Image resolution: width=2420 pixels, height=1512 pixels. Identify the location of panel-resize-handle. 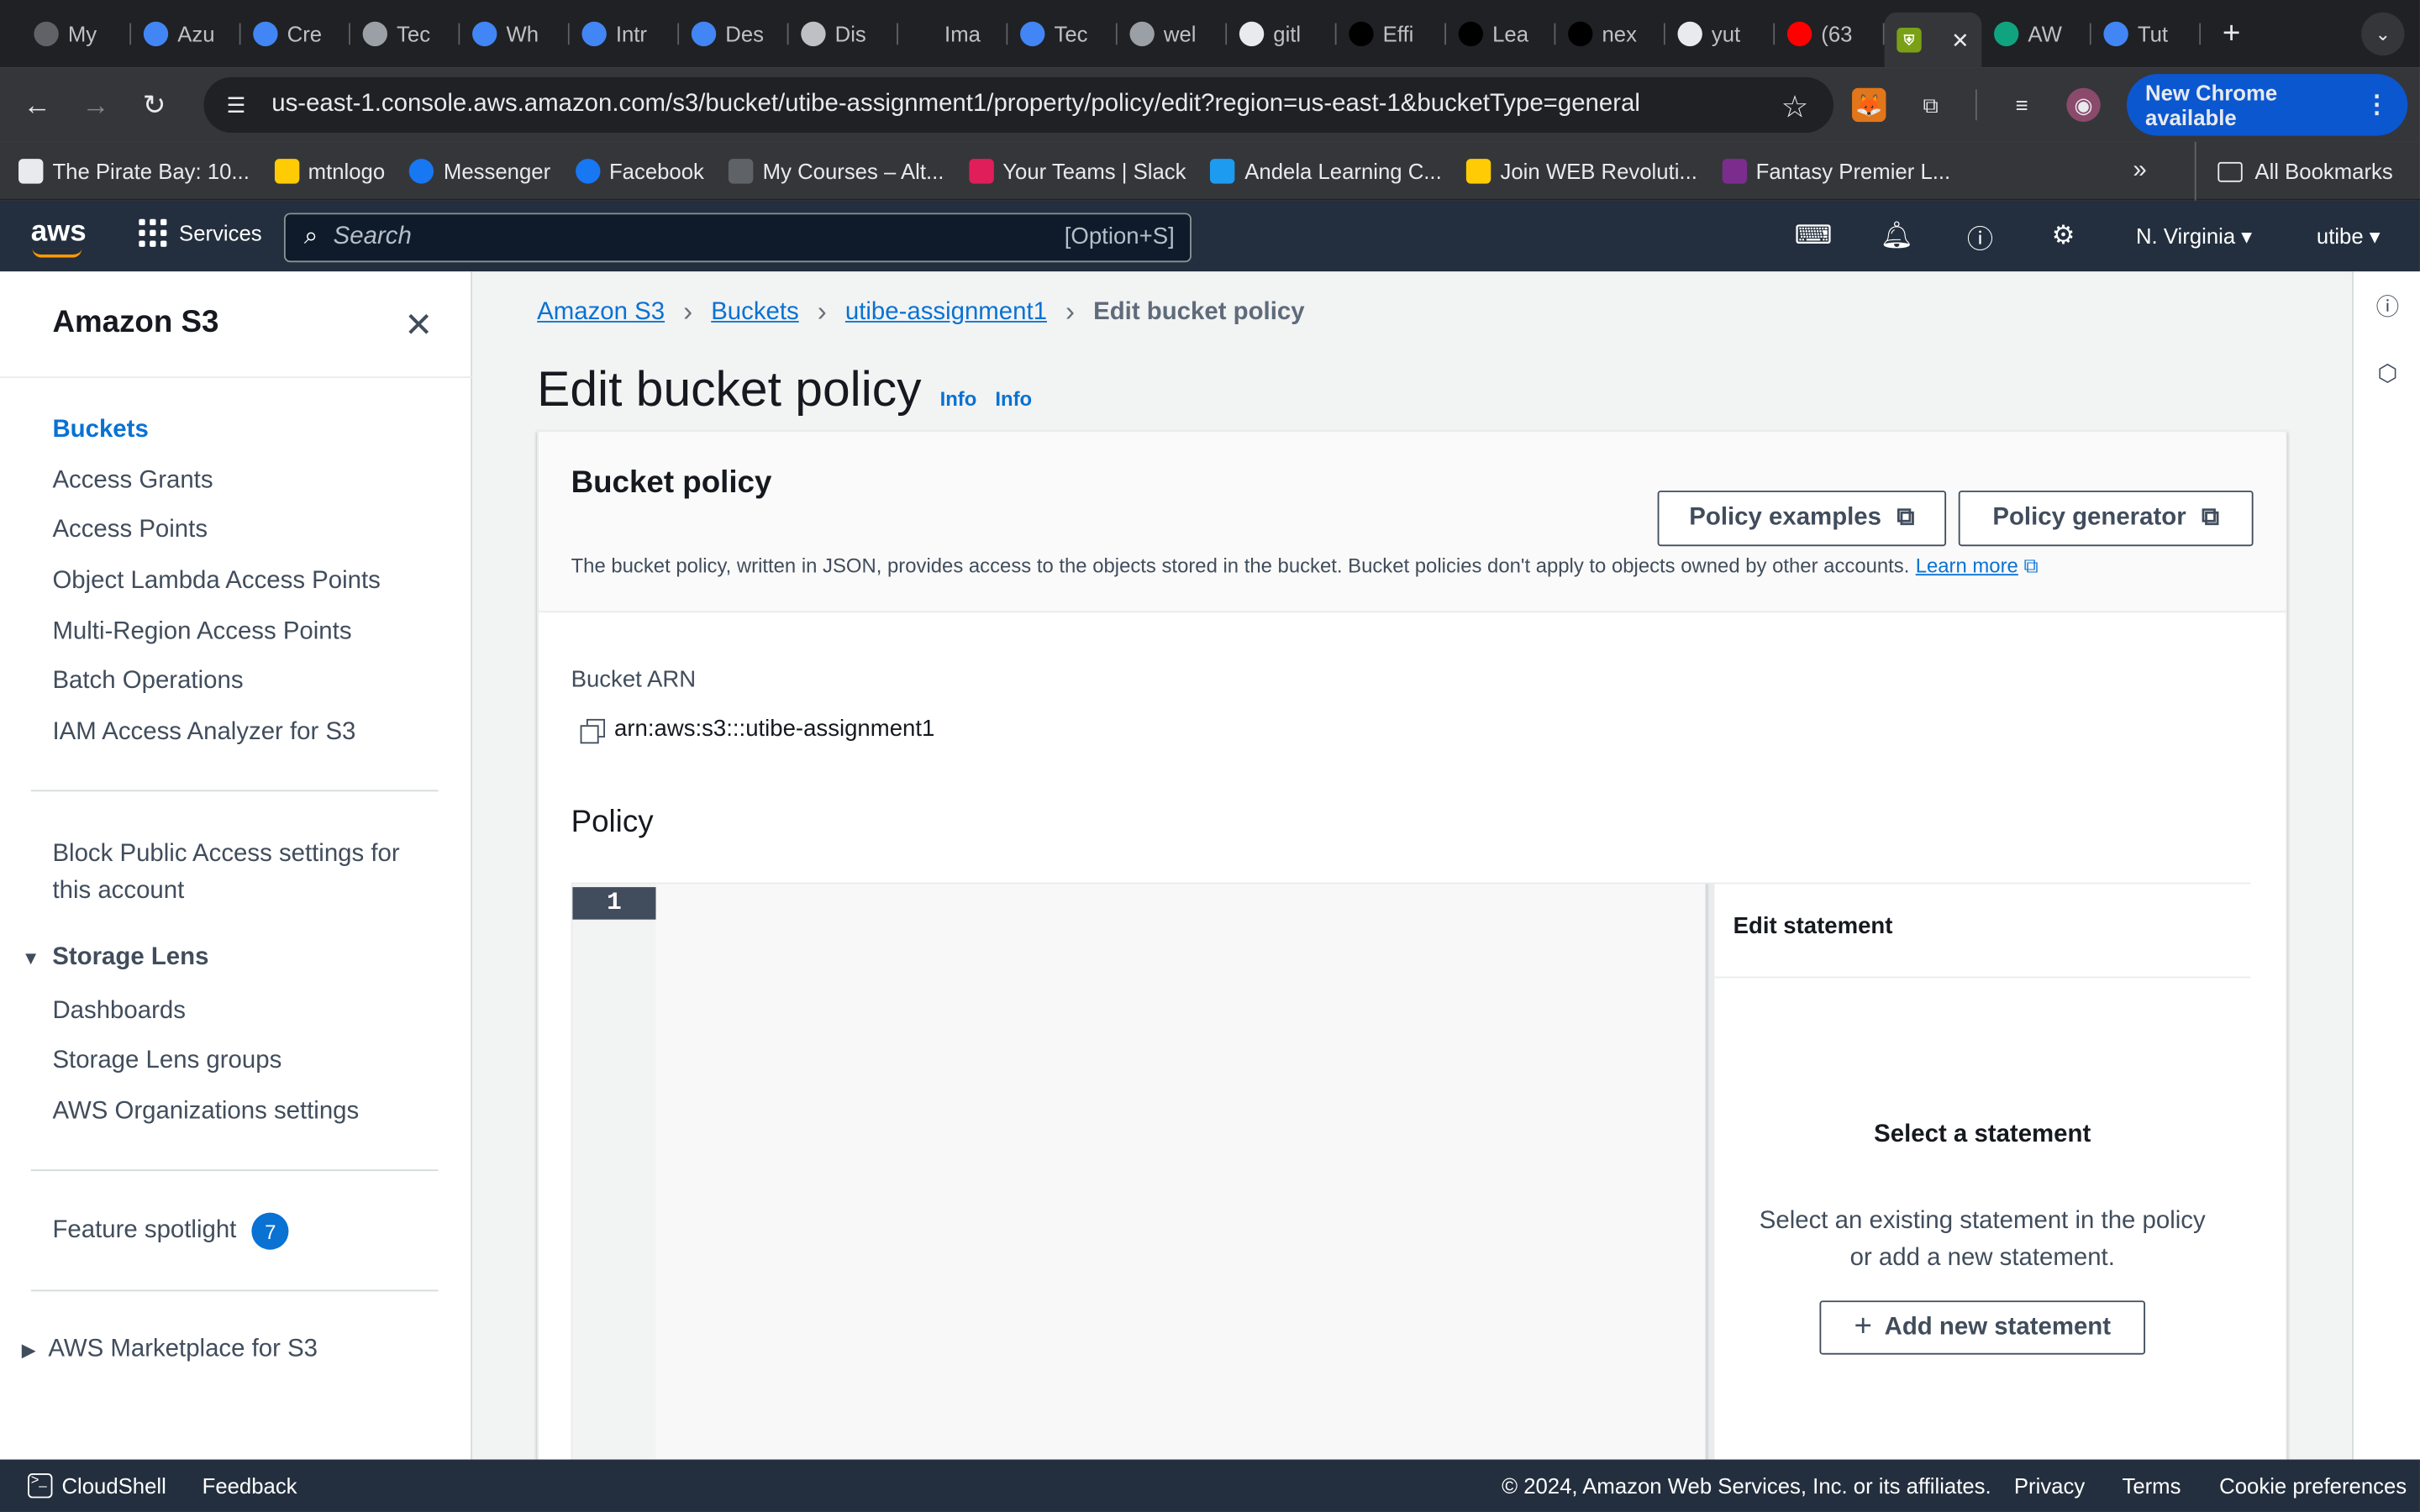
(1710, 1183).